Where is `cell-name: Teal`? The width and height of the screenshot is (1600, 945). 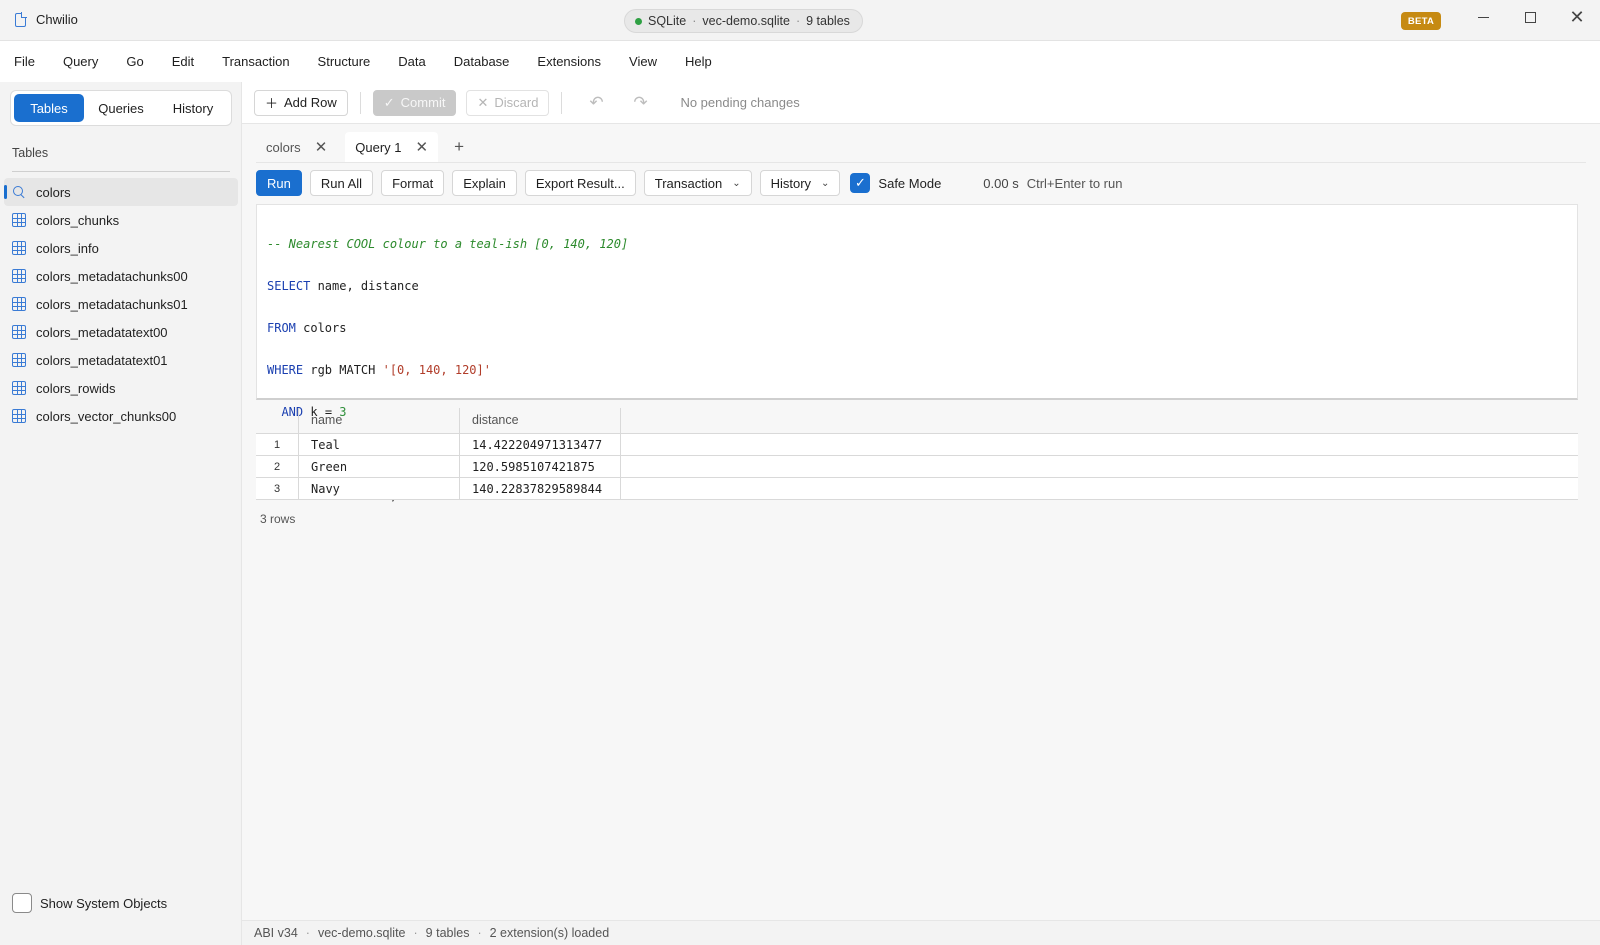 cell-name: Teal is located at coordinates (379, 444).